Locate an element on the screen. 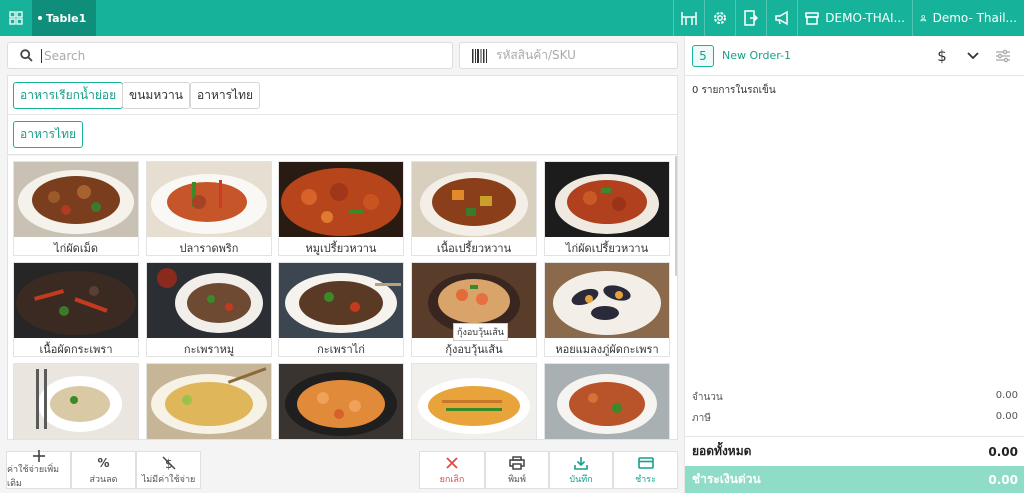 The image size is (1024, 493). save-button: บันทึก is located at coordinates (581, 470).